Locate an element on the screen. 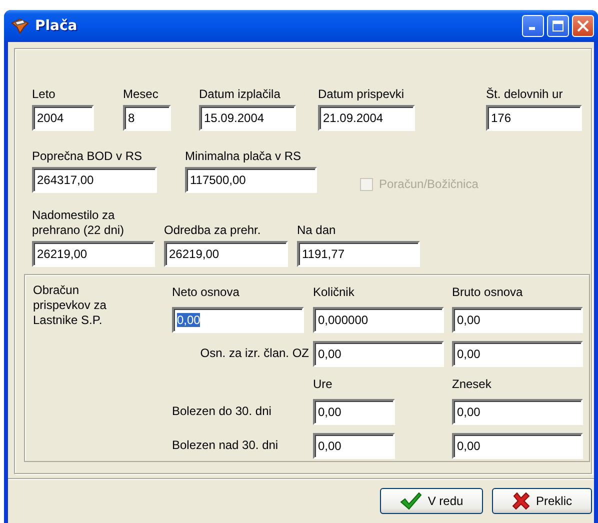 Image resolution: width=598 pixels, height=523 pixels. ok-button: V redu is located at coordinates (431, 501).